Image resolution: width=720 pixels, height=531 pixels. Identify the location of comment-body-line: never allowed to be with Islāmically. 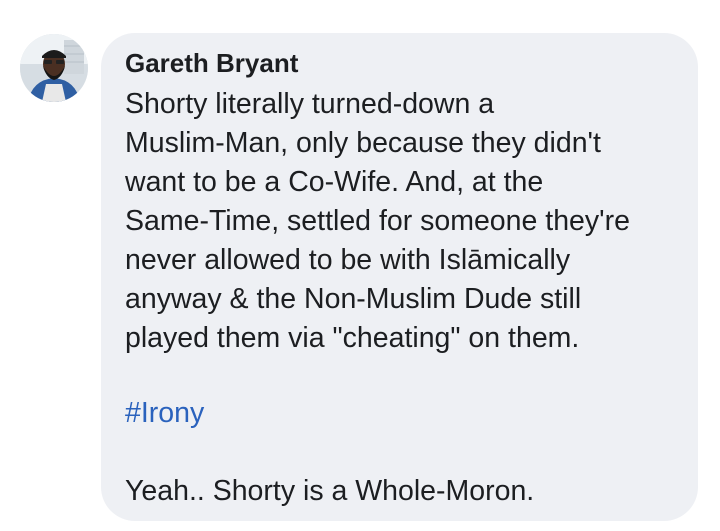
(348, 260).